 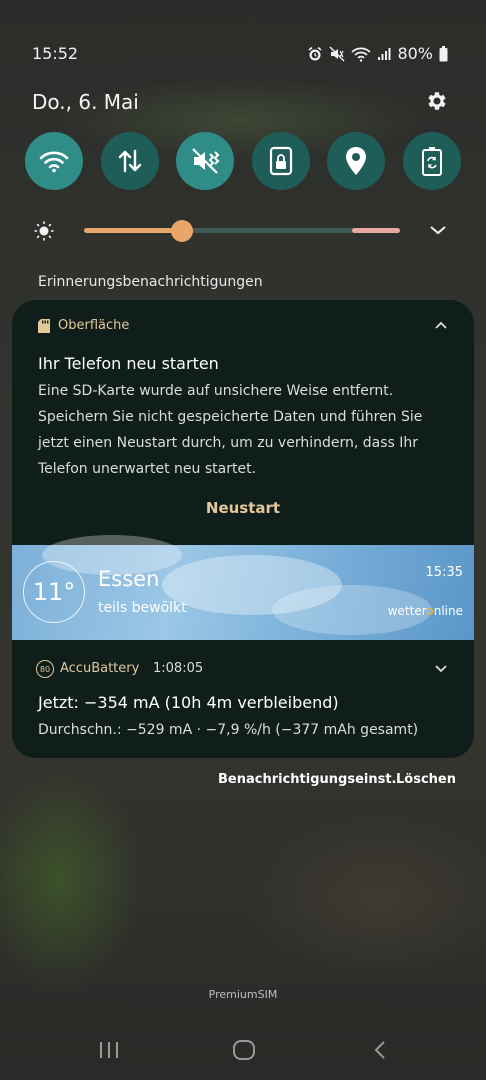 I want to click on notification-title: Ihr Telefon neu starten, so click(x=128, y=363).